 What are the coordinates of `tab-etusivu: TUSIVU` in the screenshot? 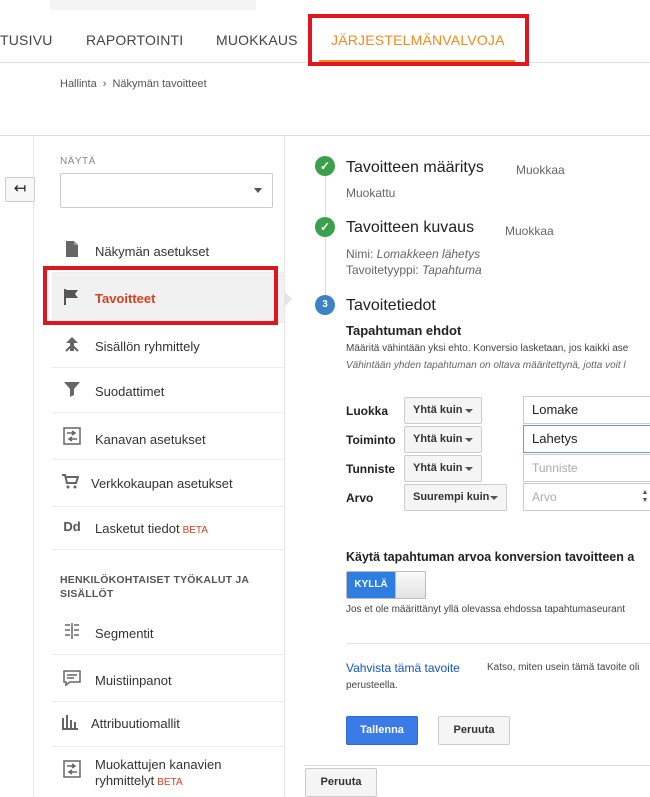 It's located at (26, 40).